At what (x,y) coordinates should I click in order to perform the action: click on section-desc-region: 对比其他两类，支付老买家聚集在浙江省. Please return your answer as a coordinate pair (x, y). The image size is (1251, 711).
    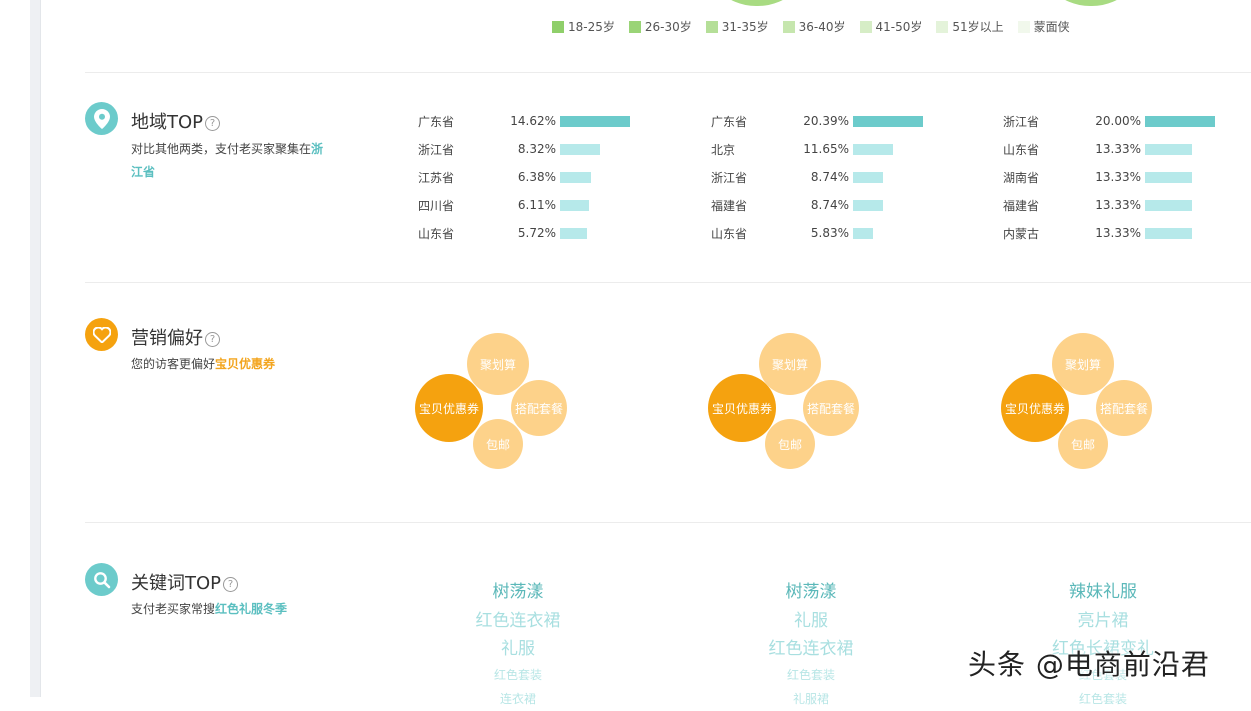
    Looking at the image, I should click on (231, 161).